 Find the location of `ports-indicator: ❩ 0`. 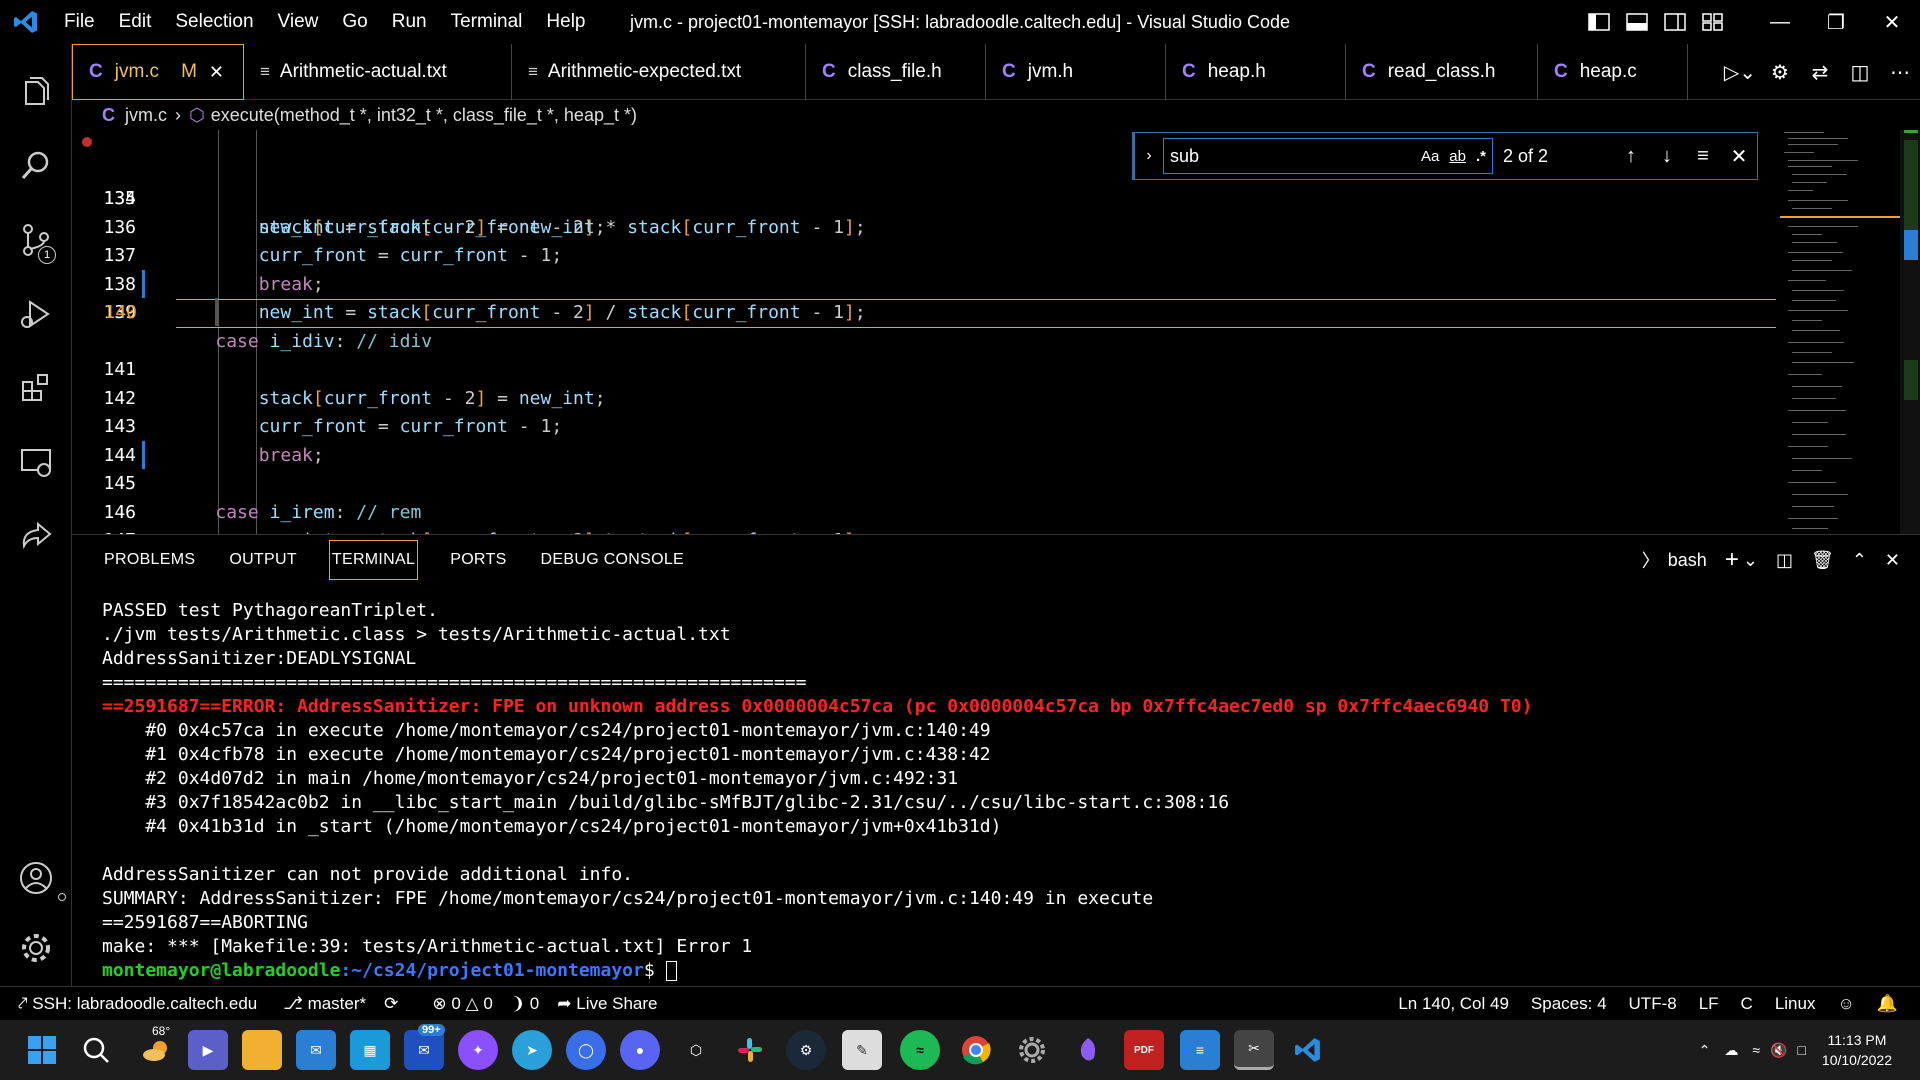

ports-indicator: ❩ 0 is located at coordinates (525, 1004).